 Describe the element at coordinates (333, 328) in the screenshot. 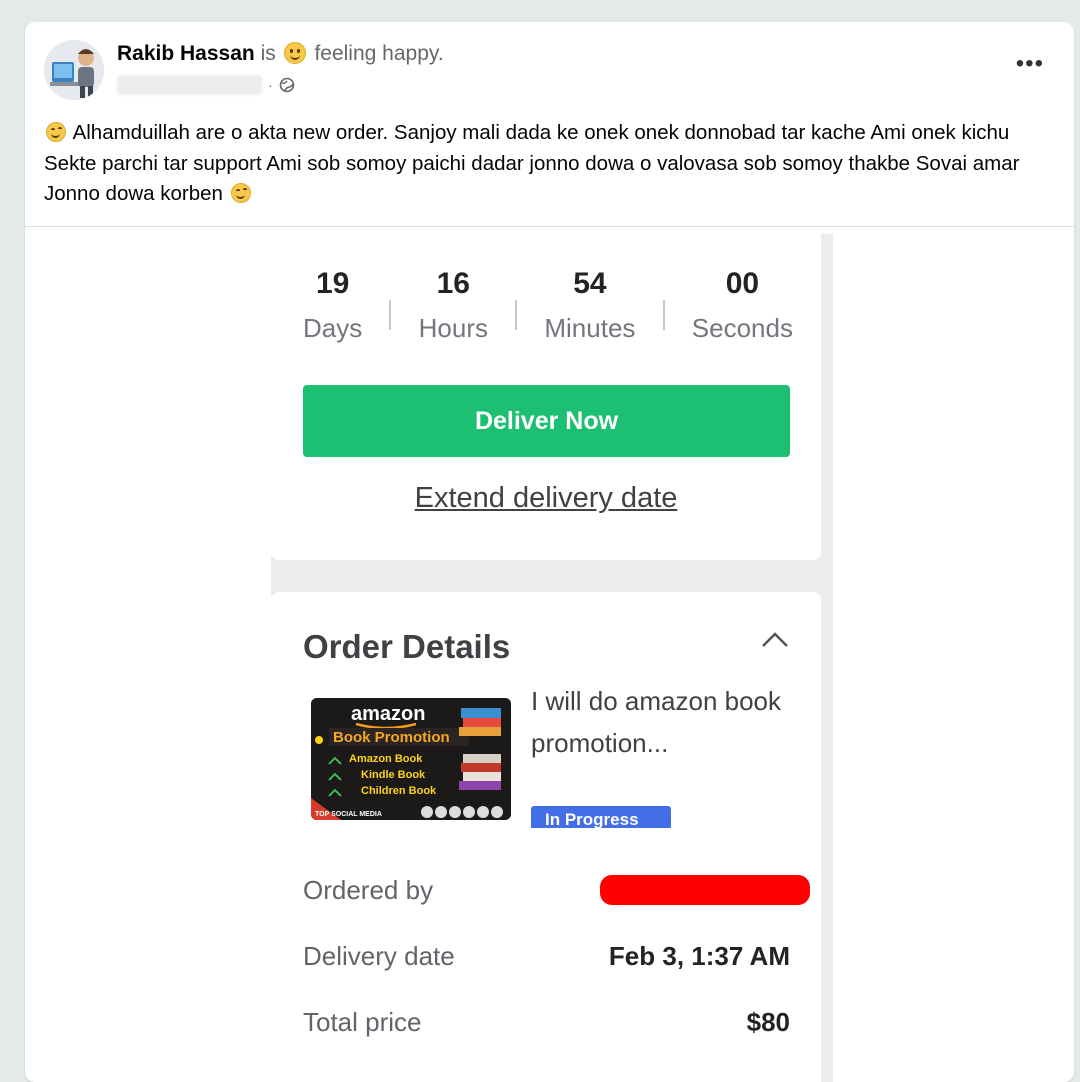

I see `countdown-label: Days` at that location.